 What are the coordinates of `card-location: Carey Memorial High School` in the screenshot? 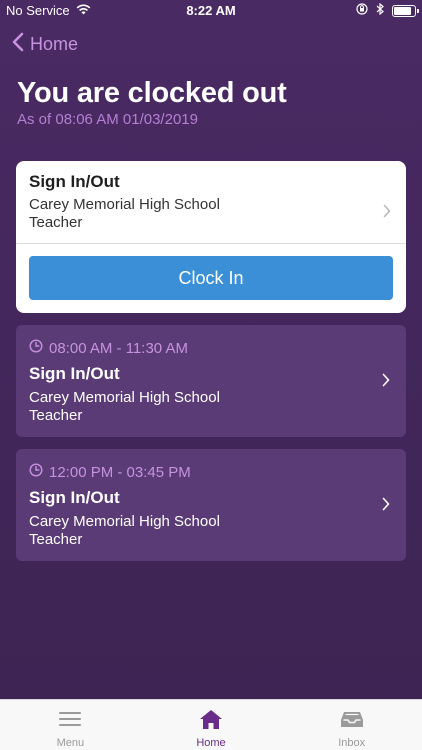 It's located at (124, 204).